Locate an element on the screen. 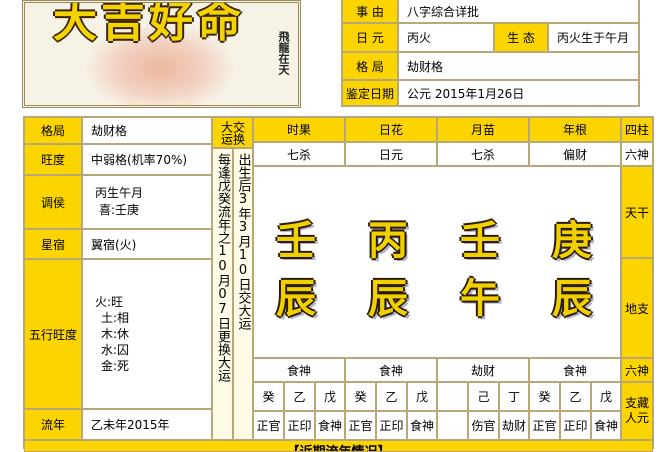 The image size is (662, 452). right-label-liushen2: 六神 is located at coordinates (637, 370).